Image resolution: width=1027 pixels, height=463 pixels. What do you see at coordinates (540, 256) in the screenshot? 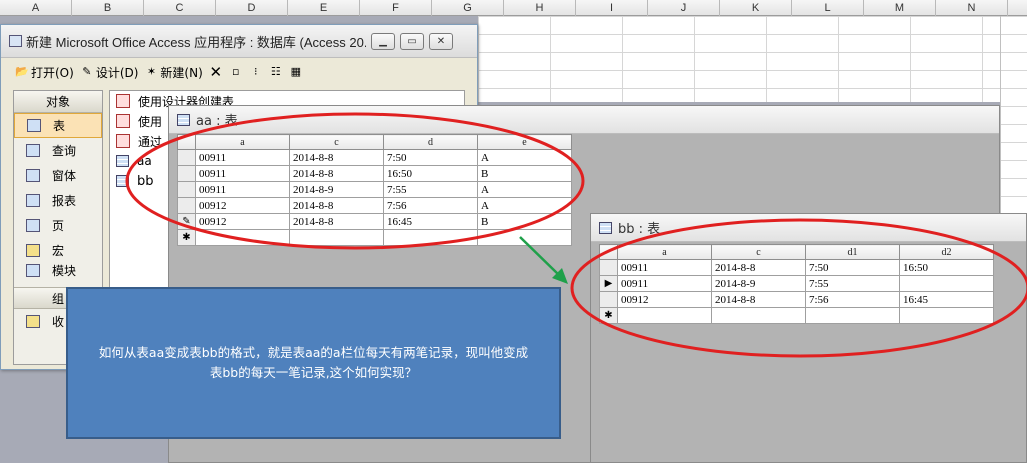
I see `arrow-line` at bounding box center [540, 256].